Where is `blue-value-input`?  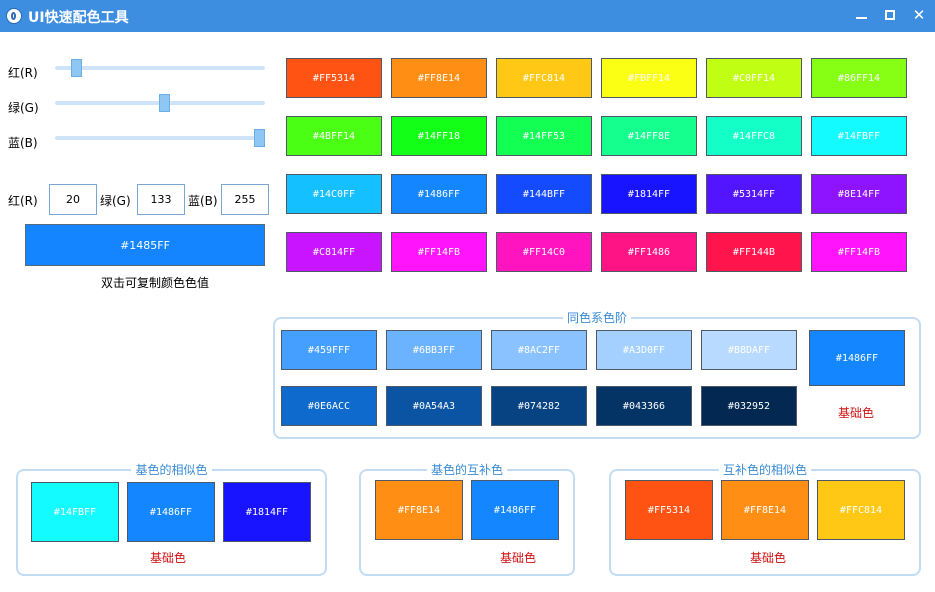 blue-value-input is located at coordinates (245, 199).